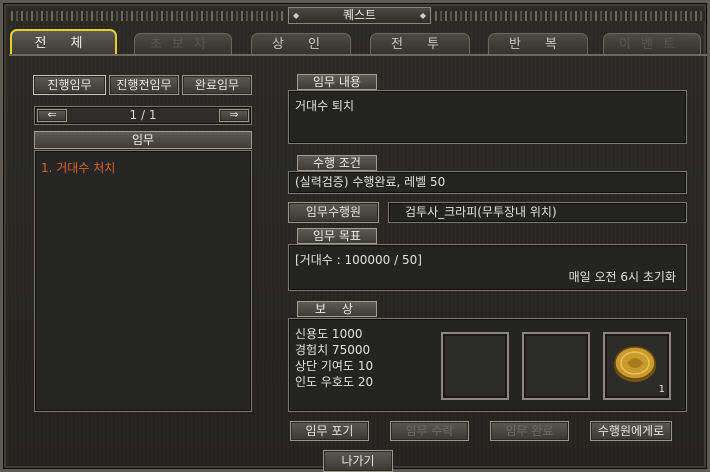 This screenshot has height=472, width=710. What do you see at coordinates (358, 55) in the screenshot?
I see `tab-divider` at bounding box center [358, 55].